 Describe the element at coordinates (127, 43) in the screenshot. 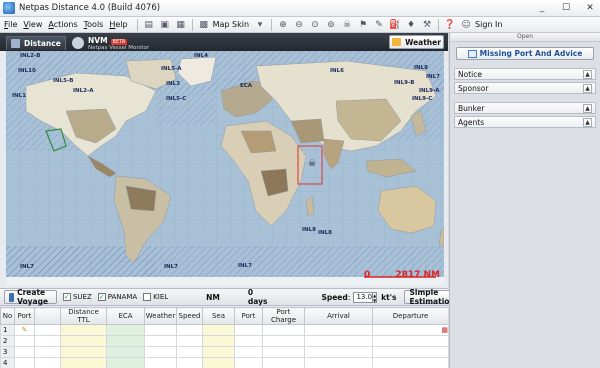

I see `tab-nvm: NVM BETA Netpas Vessel Monitor` at that location.